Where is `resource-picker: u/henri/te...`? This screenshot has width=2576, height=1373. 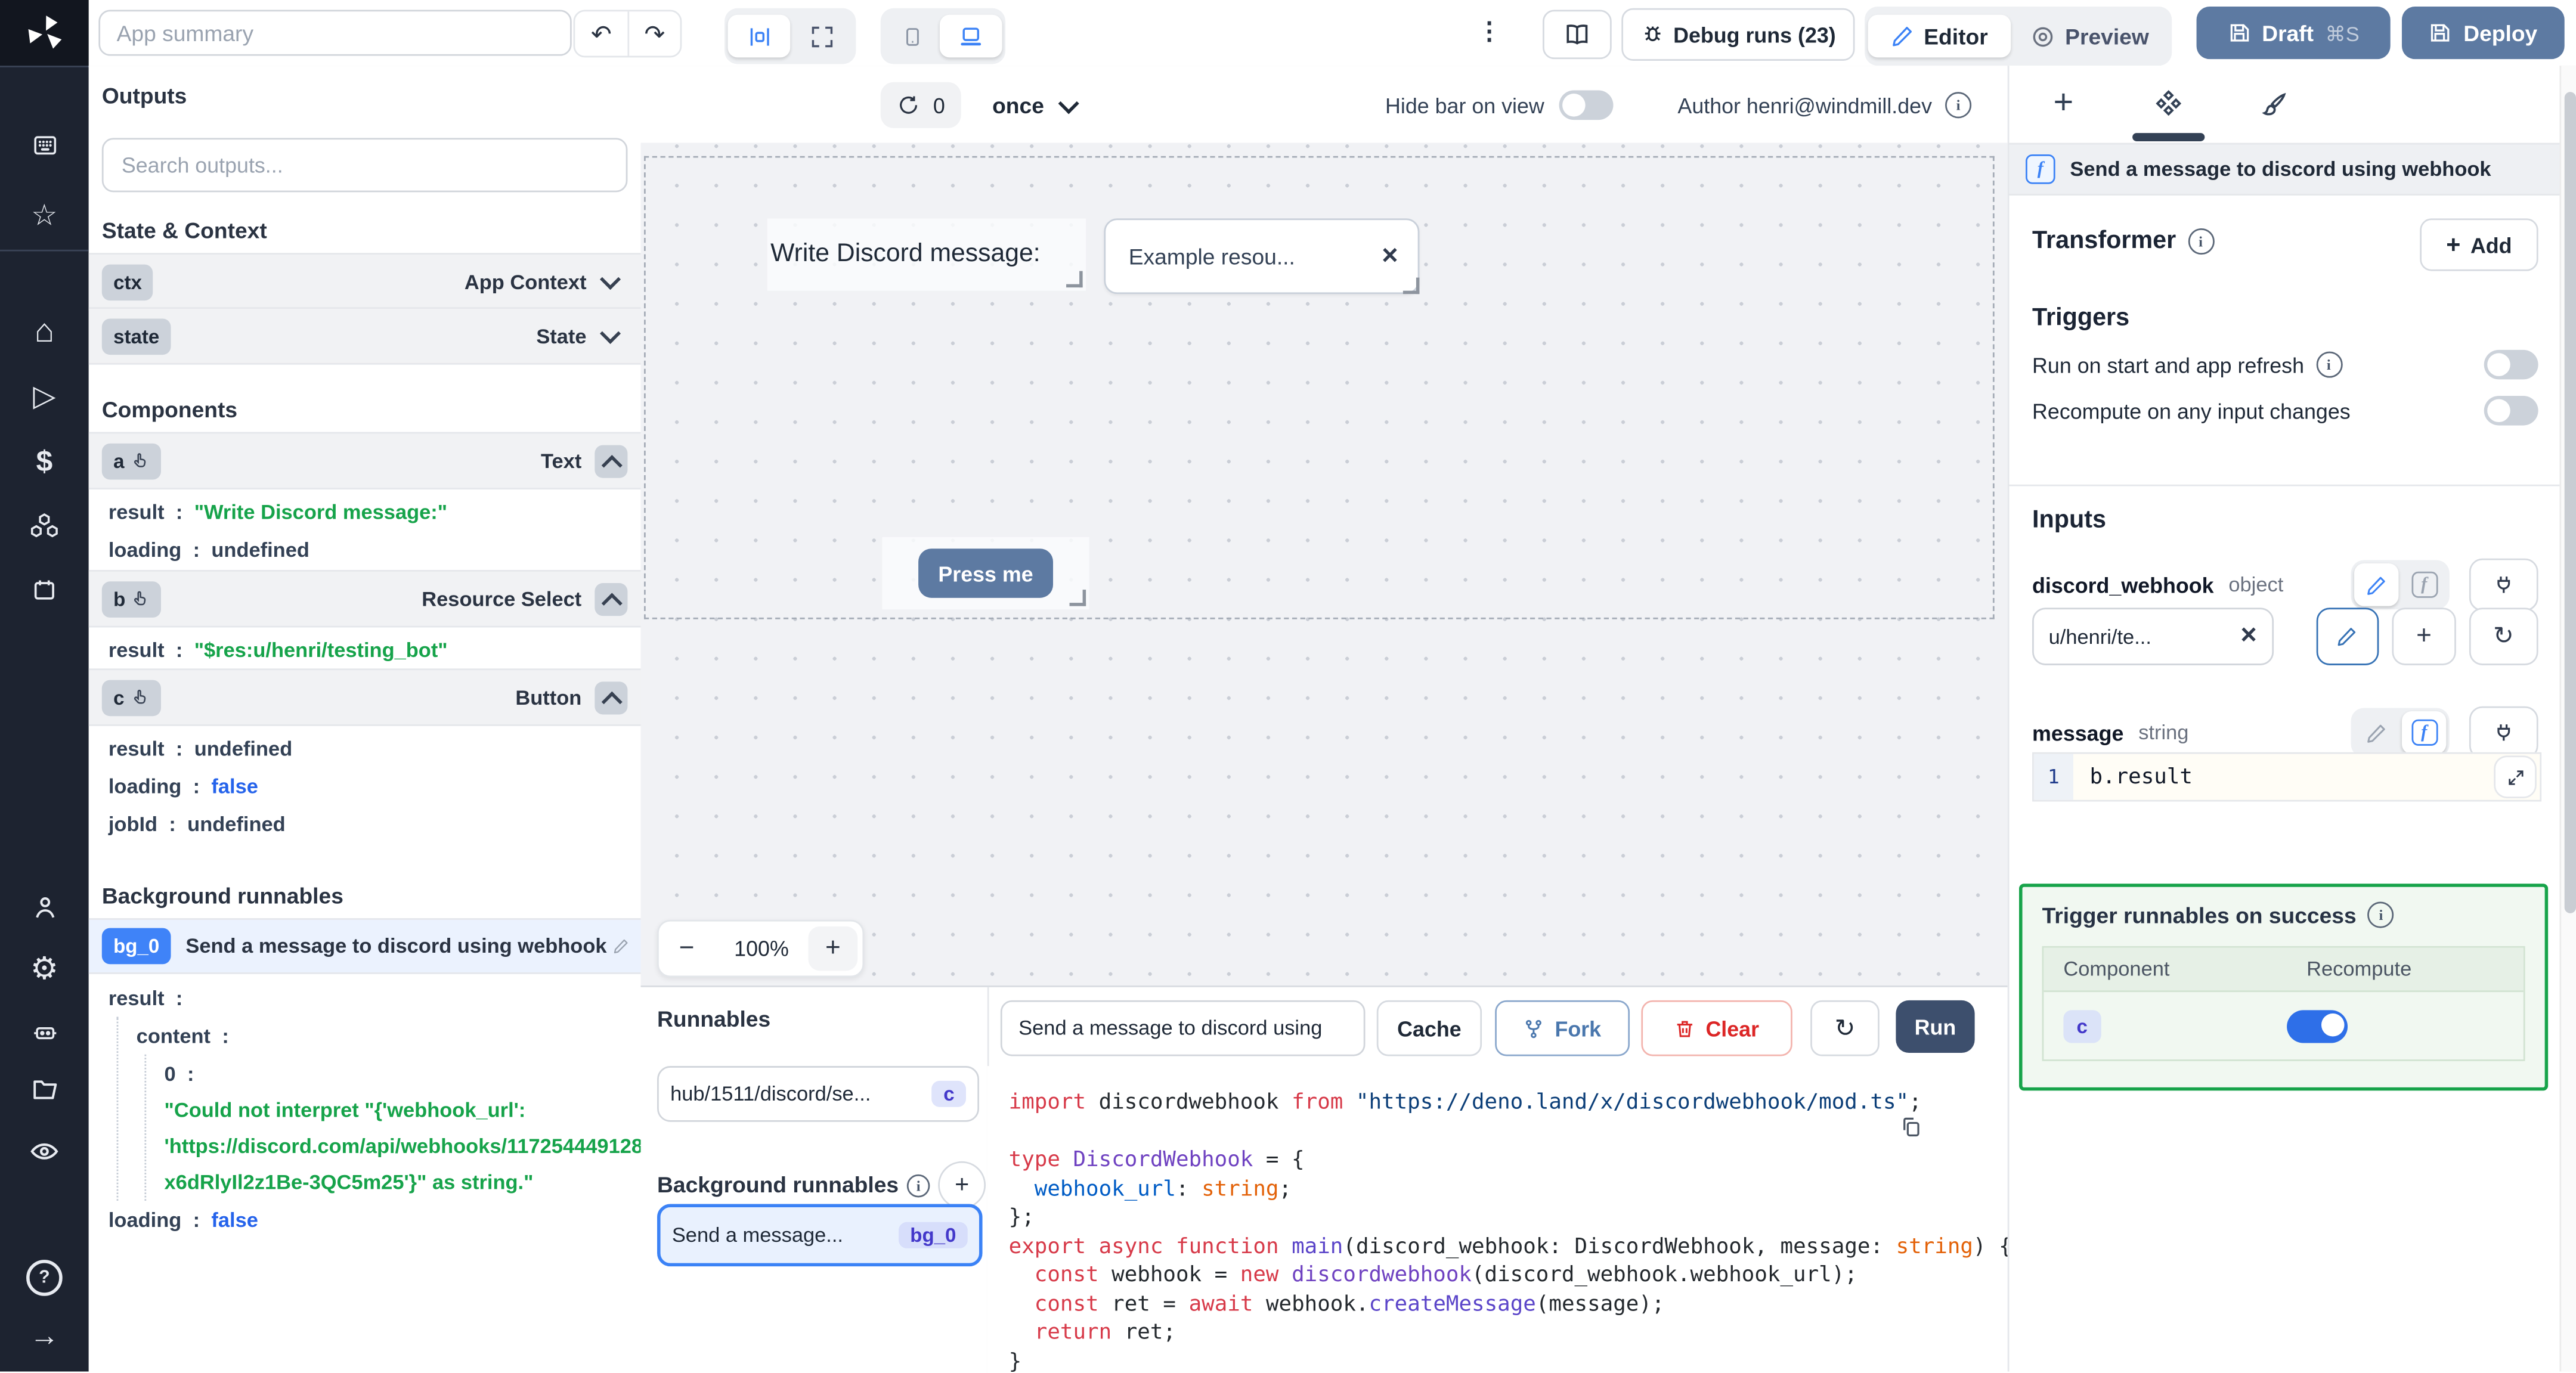
resource-picker: u/henri/te... is located at coordinates (2153, 636).